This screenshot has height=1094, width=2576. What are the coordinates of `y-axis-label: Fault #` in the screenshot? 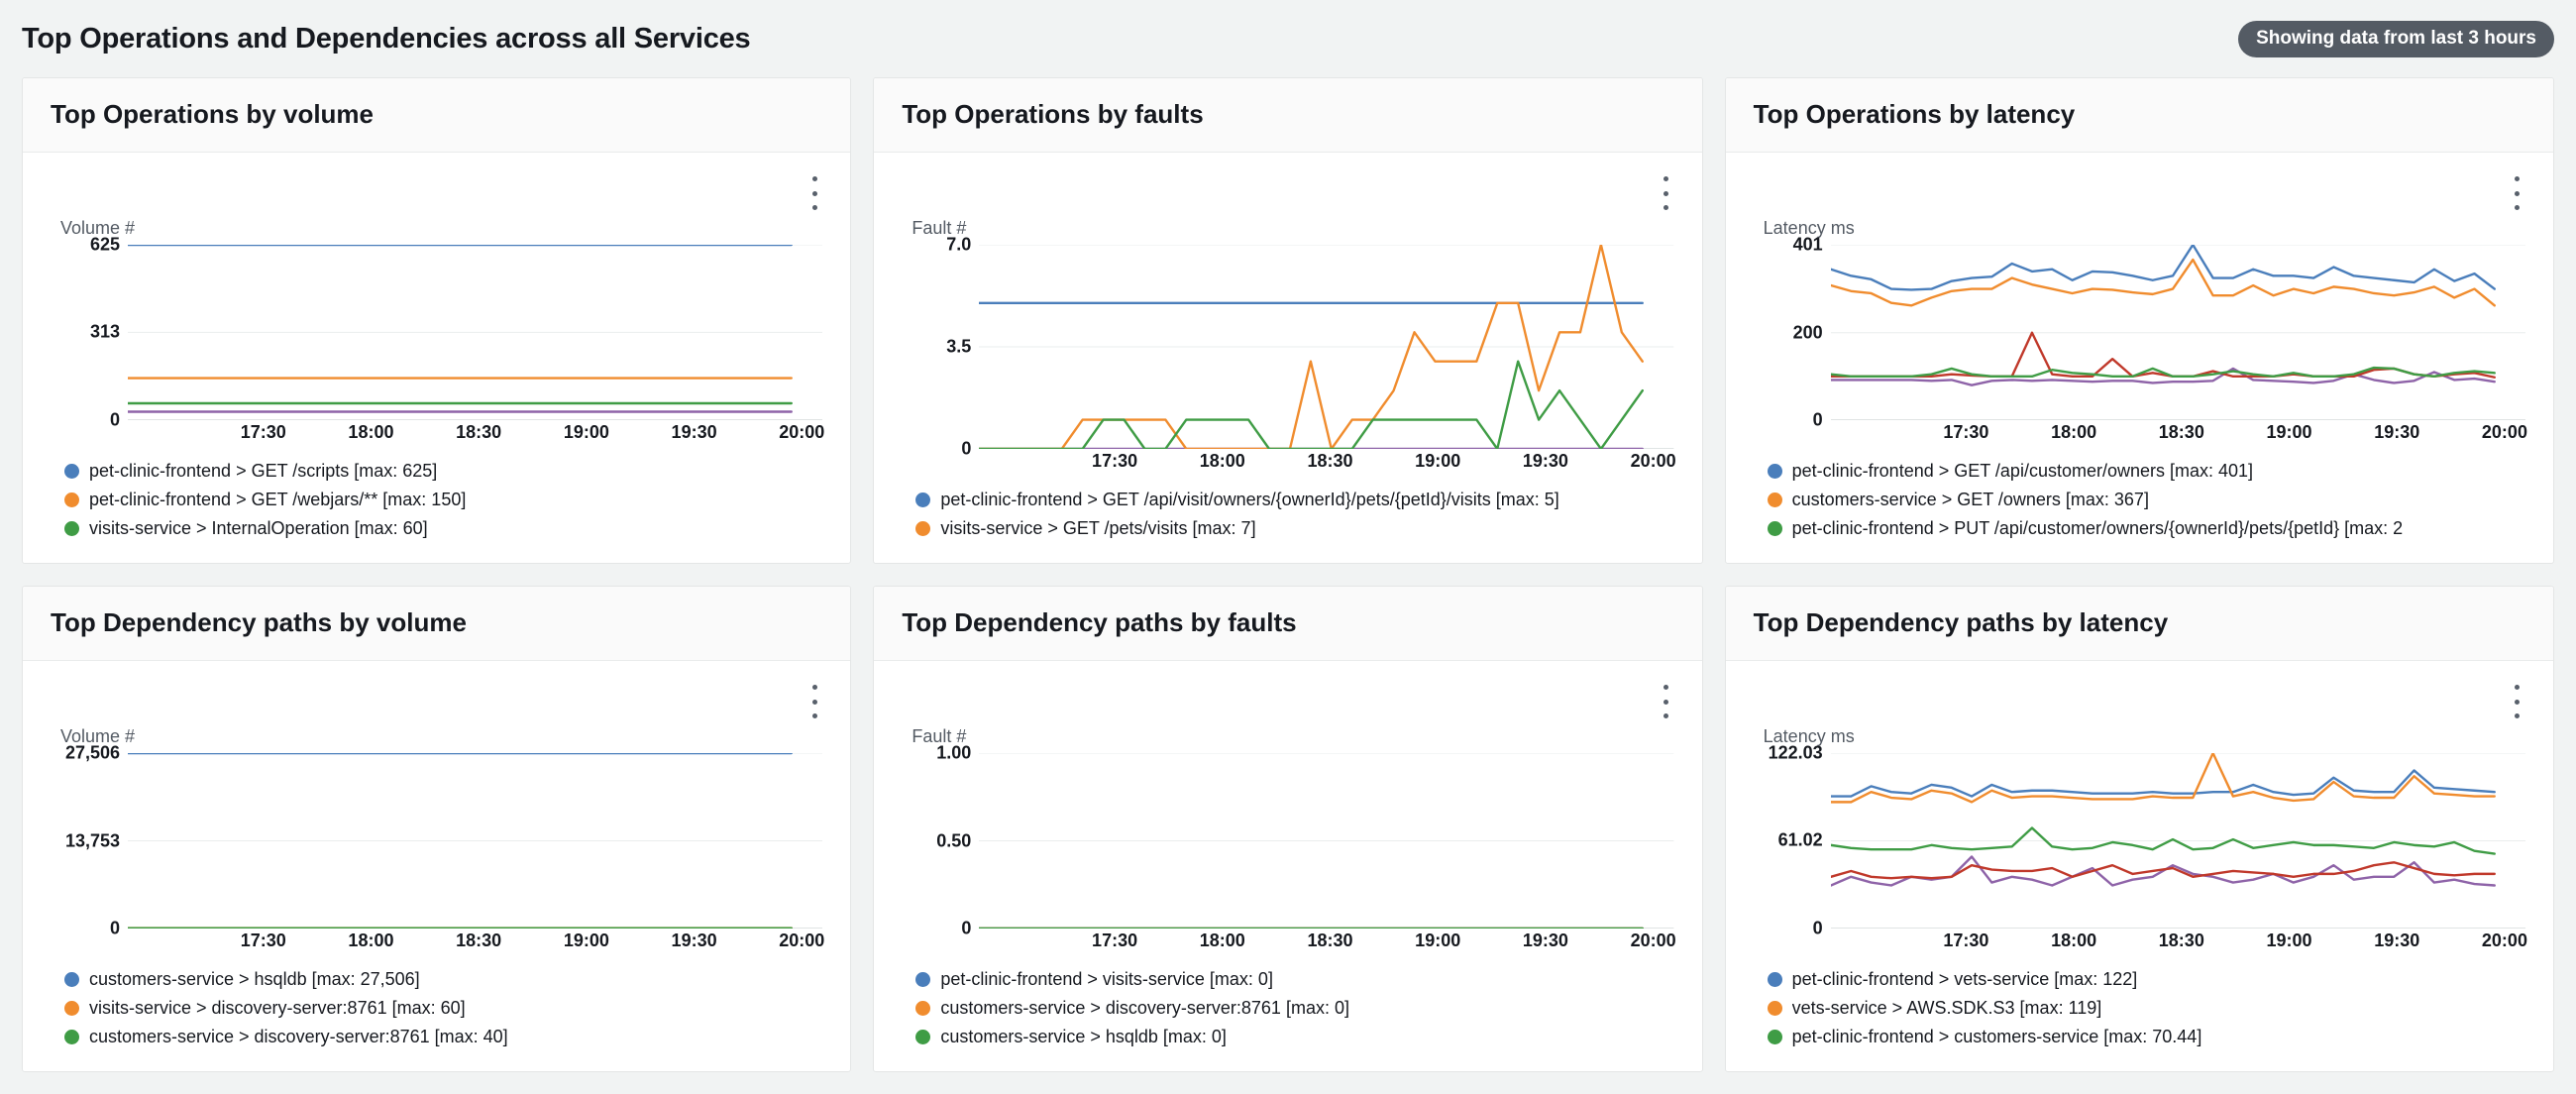 It's located at (940, 736).